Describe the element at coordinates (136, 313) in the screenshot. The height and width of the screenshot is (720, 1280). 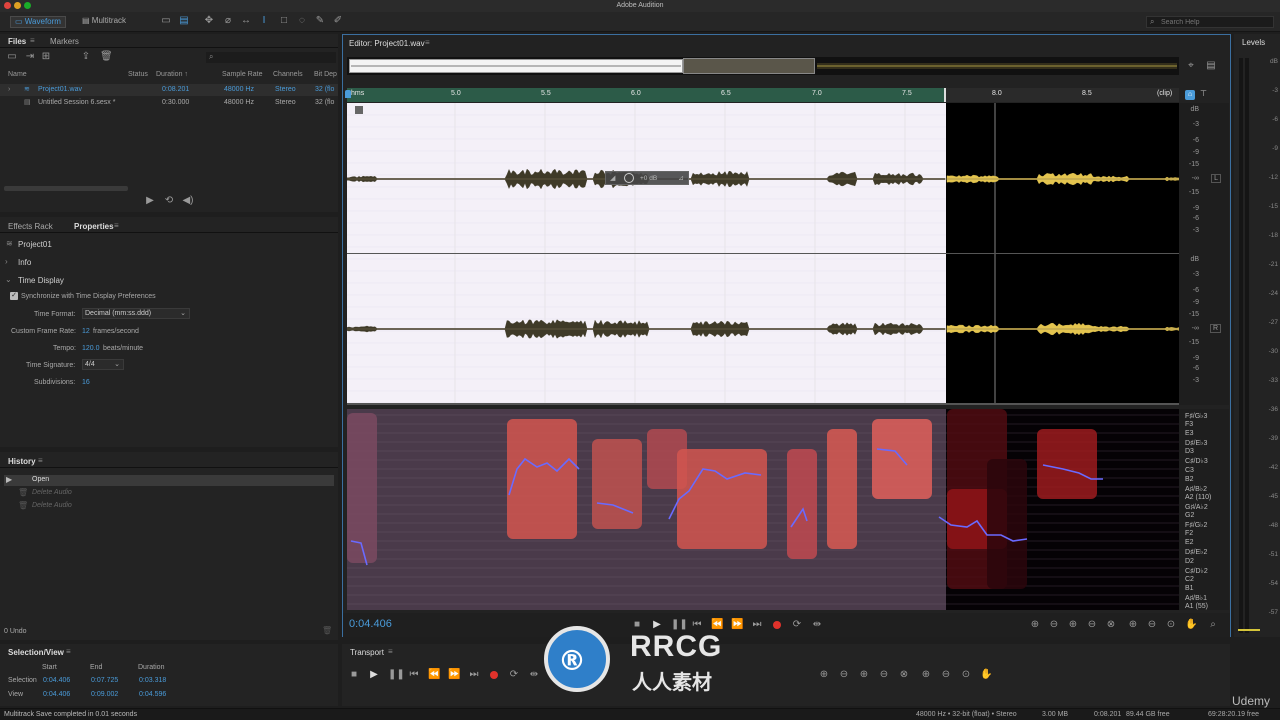
I see `time-format-dropdown: Decimal (mm:ss.ddd) ⌄` at that location.